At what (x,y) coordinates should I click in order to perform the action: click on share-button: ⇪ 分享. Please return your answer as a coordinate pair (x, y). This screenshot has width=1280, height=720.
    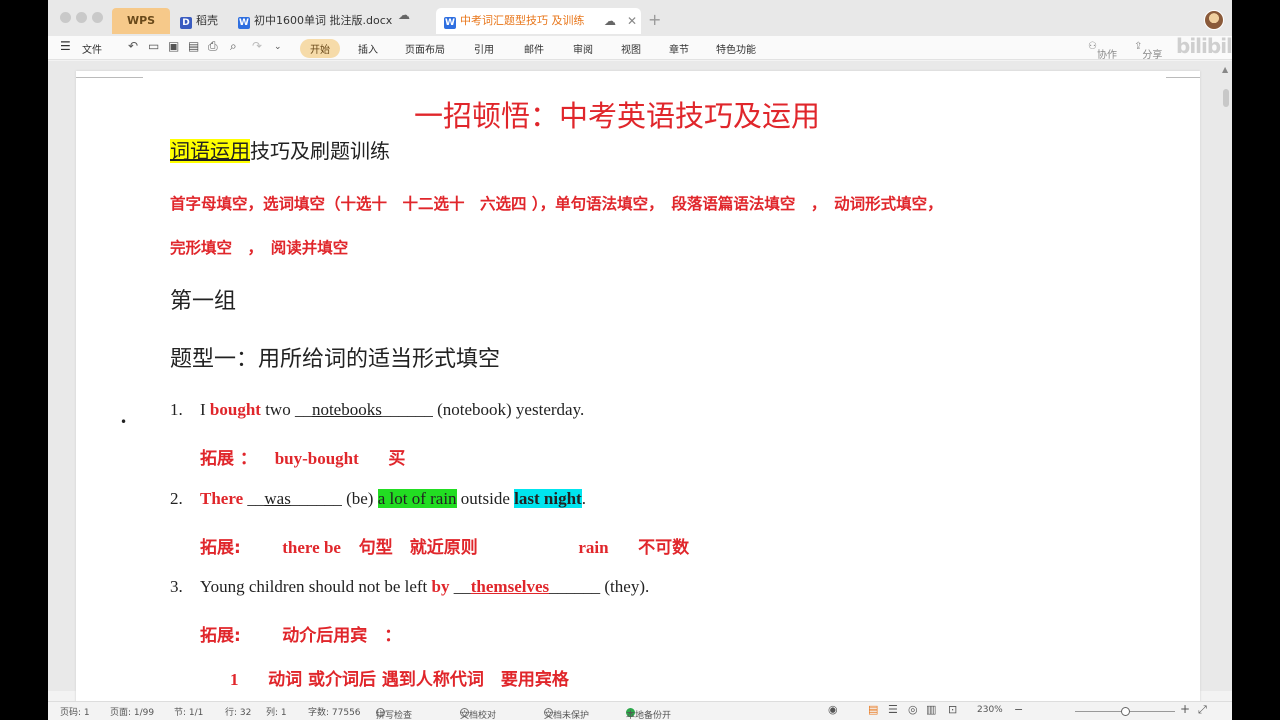
    Looking at the image, I should click on (1148, 51).